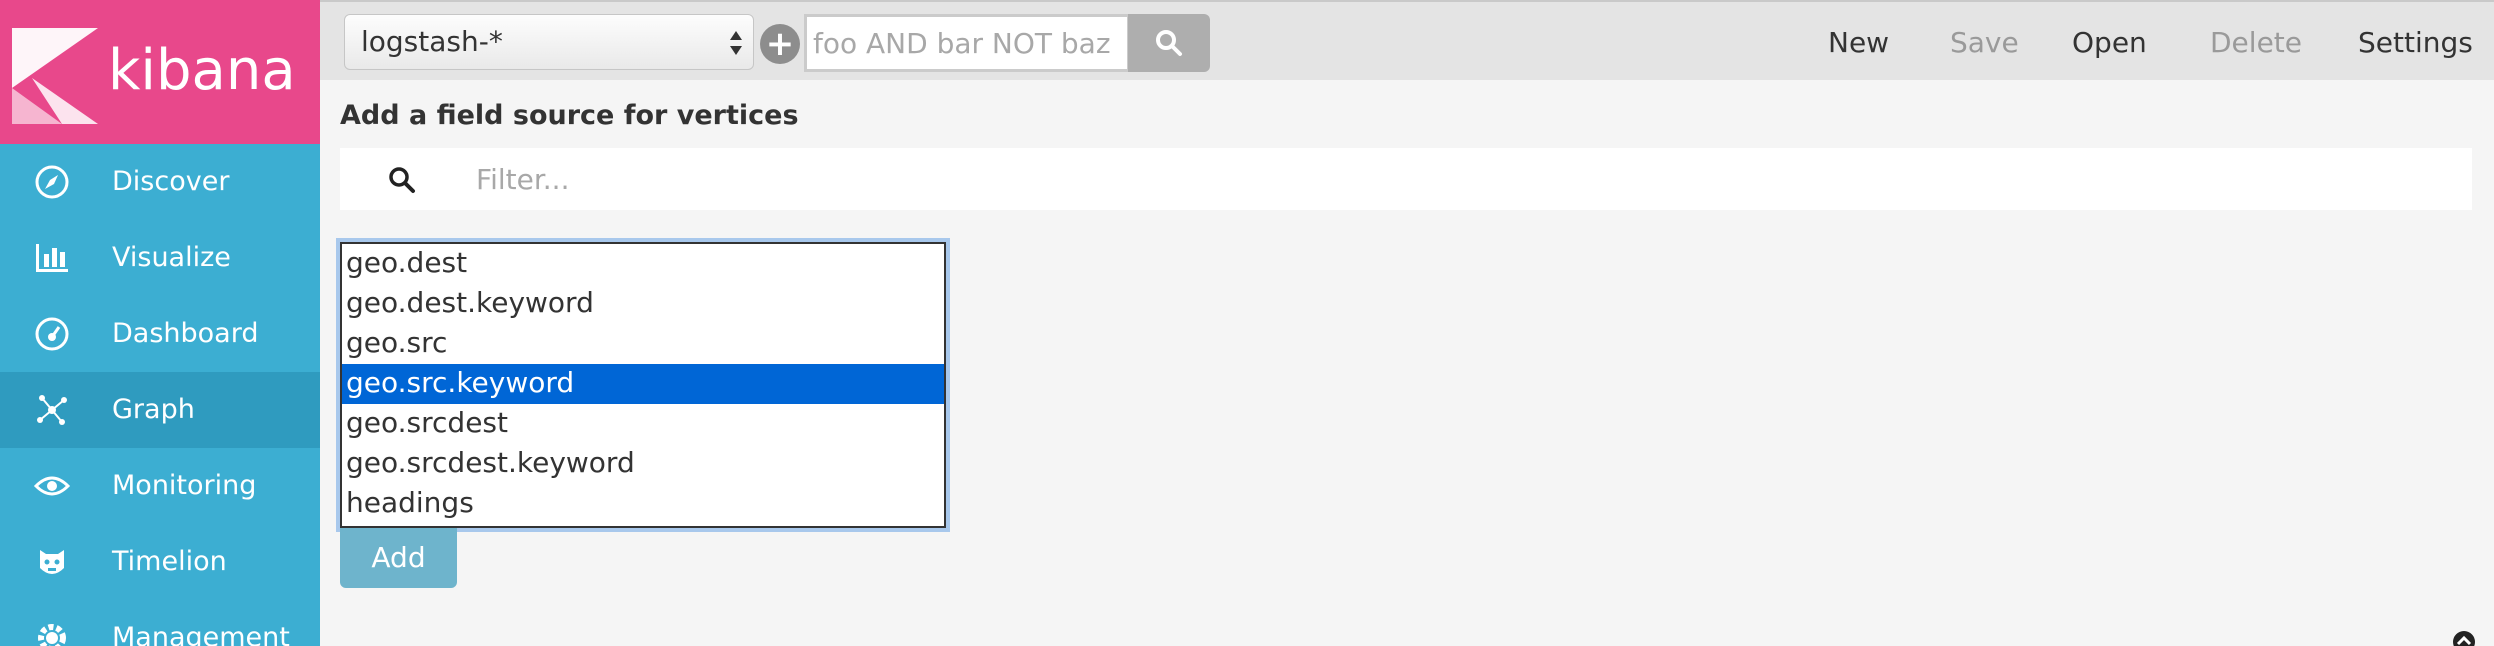 The image size is (2494, 646). I want to click on sidebar-item-visualize: Visualize, so click(160, 258).